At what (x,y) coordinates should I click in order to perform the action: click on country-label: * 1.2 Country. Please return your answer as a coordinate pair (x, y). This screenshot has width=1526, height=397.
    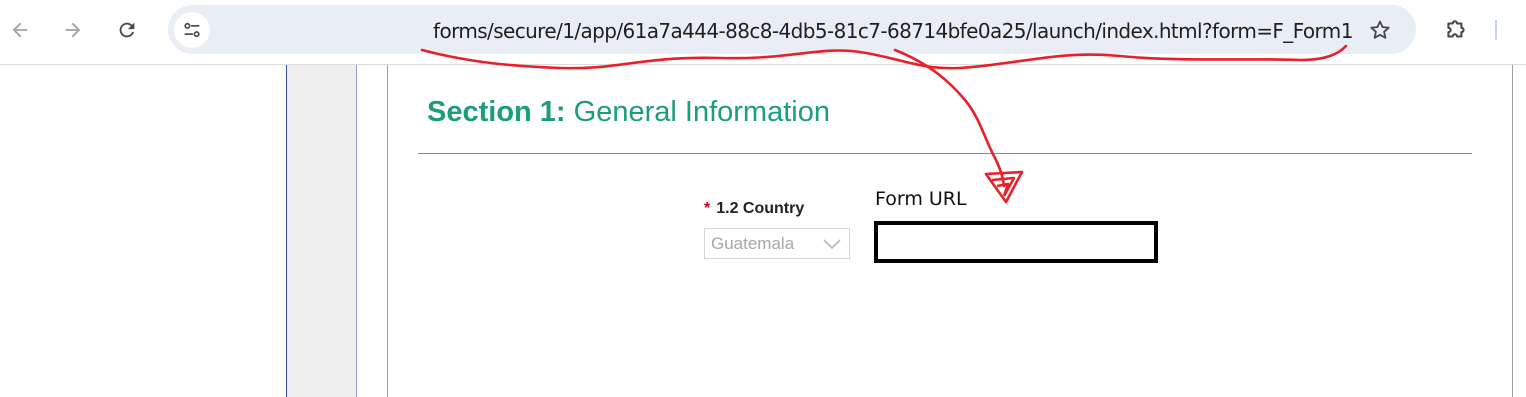
    Looking at the image, I should click on (754, 209).